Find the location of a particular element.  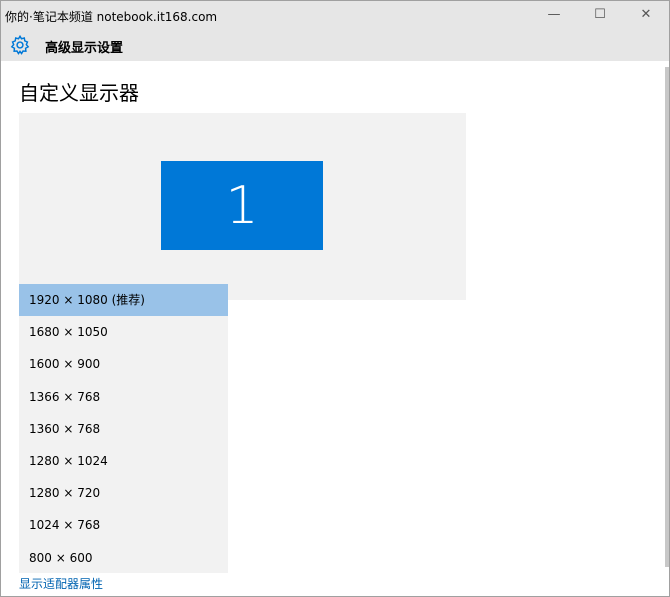

close-button: ✕ is located at coordinates (646, 14).